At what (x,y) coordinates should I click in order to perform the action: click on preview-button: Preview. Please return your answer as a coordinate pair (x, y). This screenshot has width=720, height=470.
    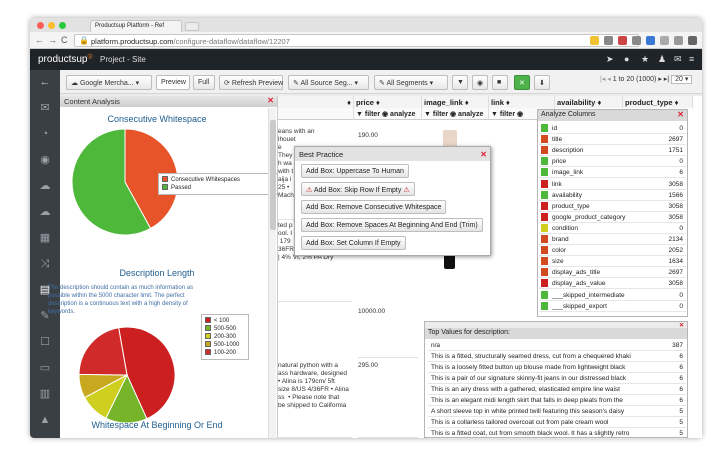
    Looking at the image, I should click on (173, 82).